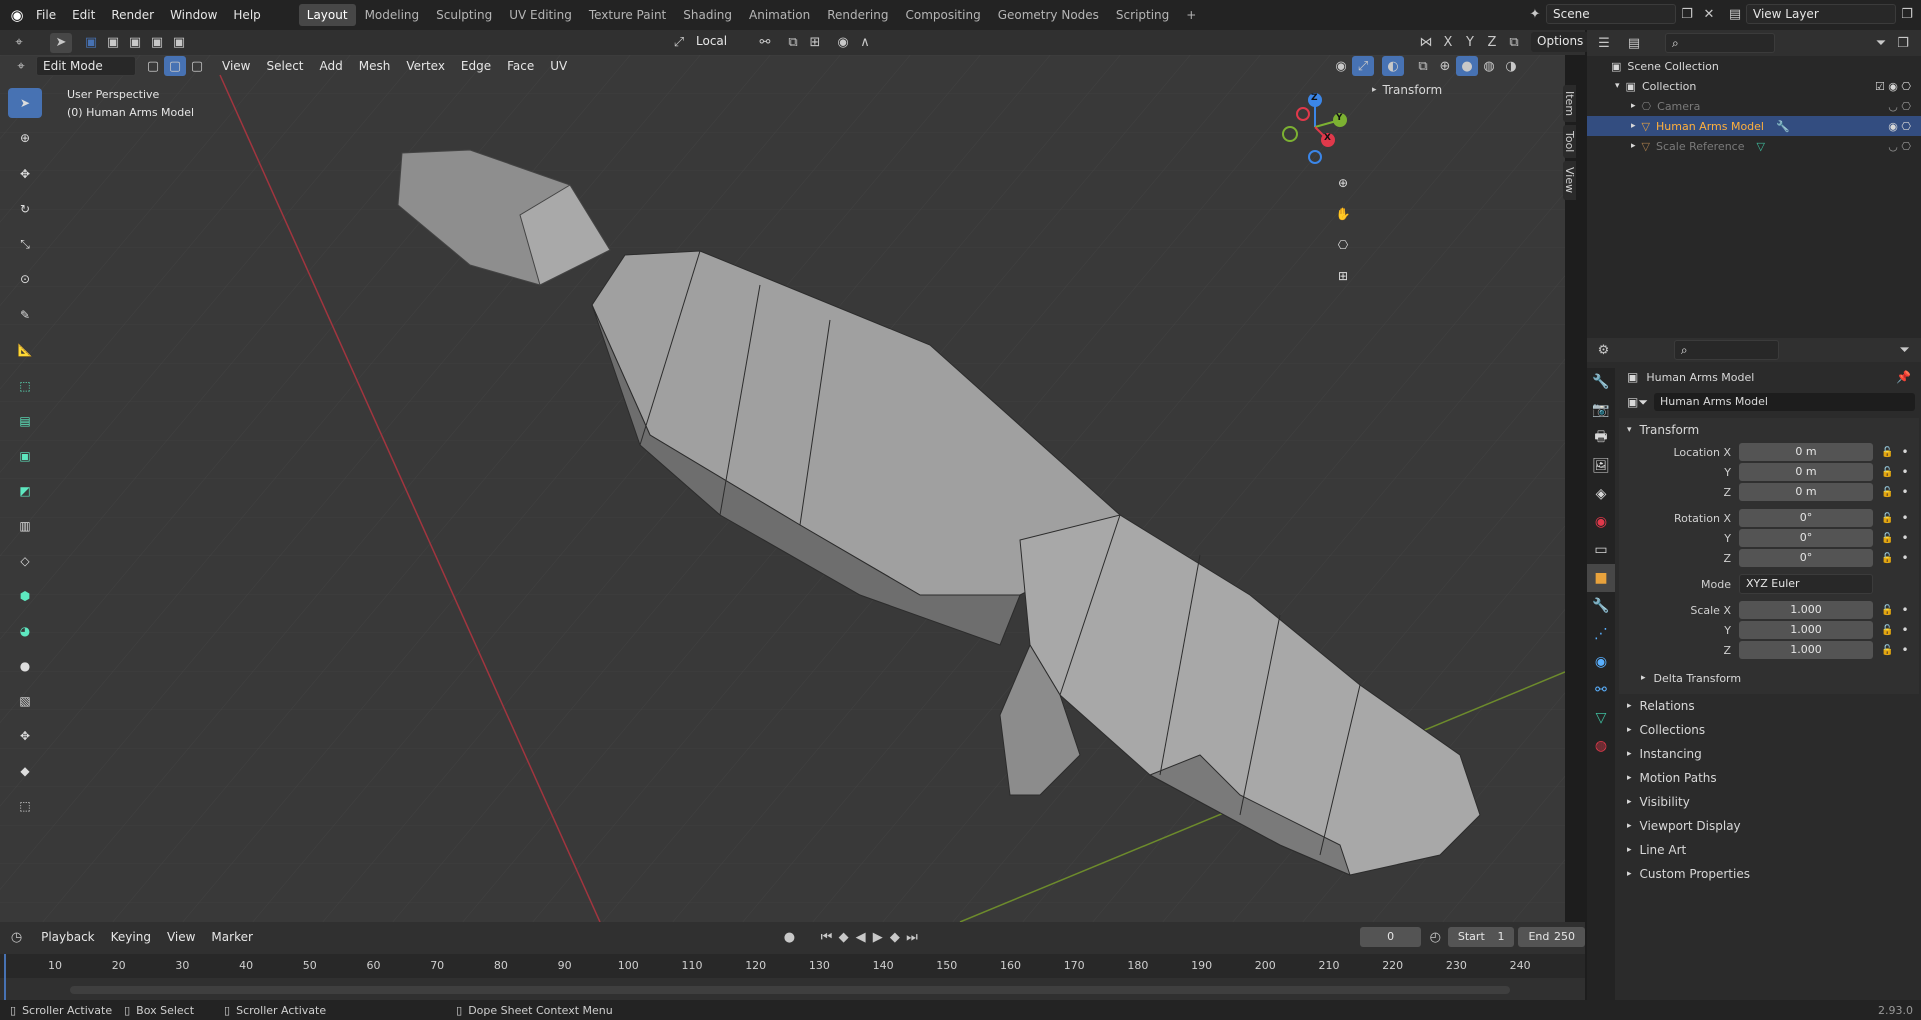 The height and width of the screenshot is (1020, 1921). Describe the element at coordinates (1445, 66) in the screenshot. I see `wireframe-shading-icon: ⊕` at that location.